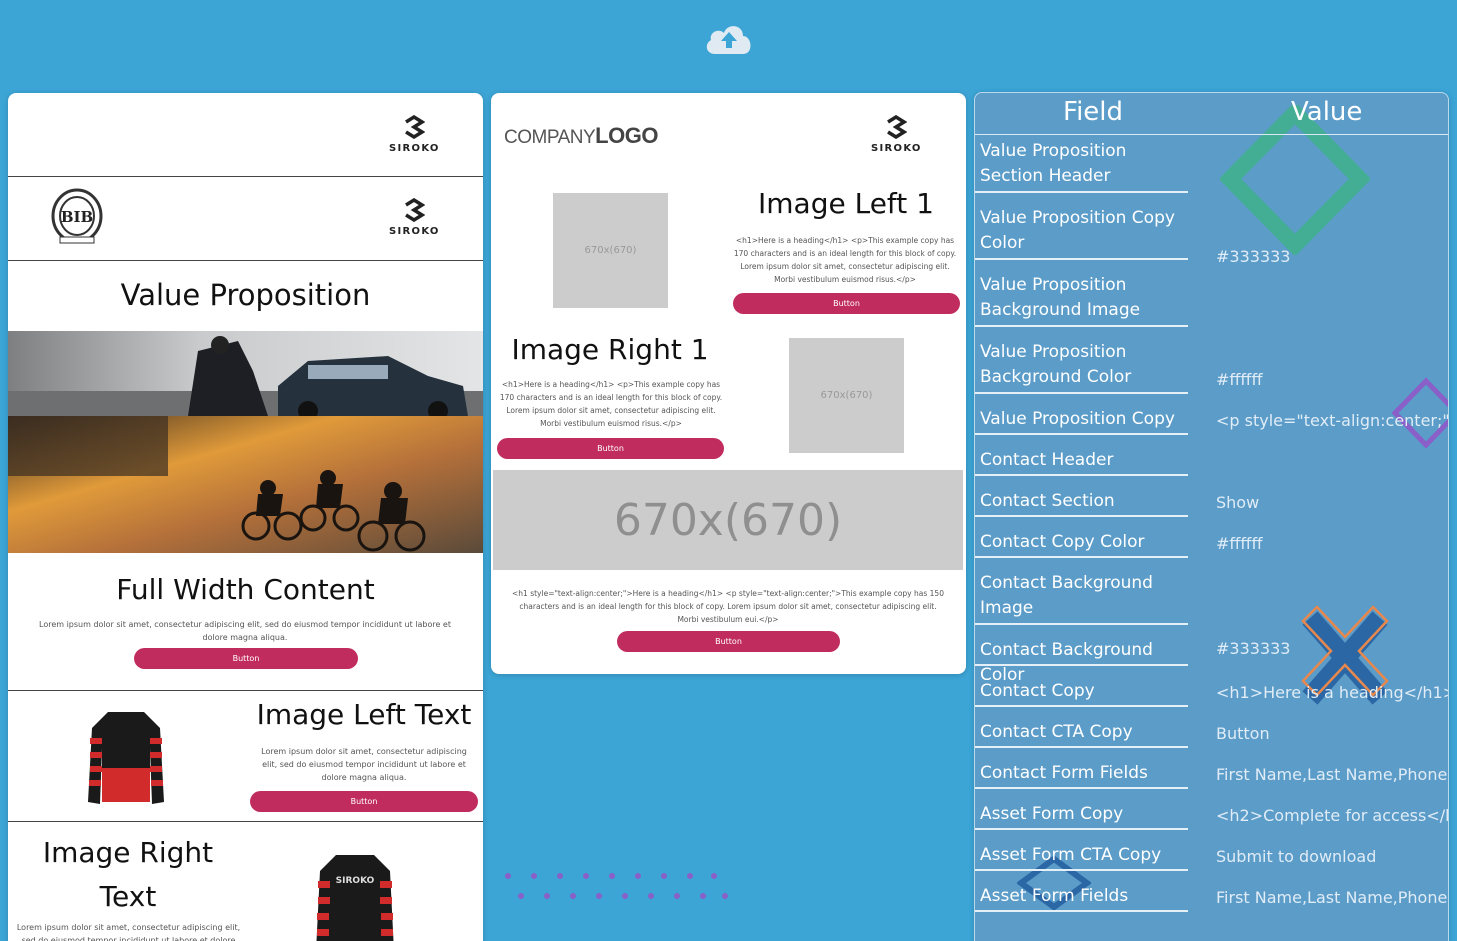 The height and width of the screenshot is (941, 1457). What do you see at coordinates (1332, 856) in the screenshot?
I see `table-row-value: Submit to download` at bounding box center [1332, 856].